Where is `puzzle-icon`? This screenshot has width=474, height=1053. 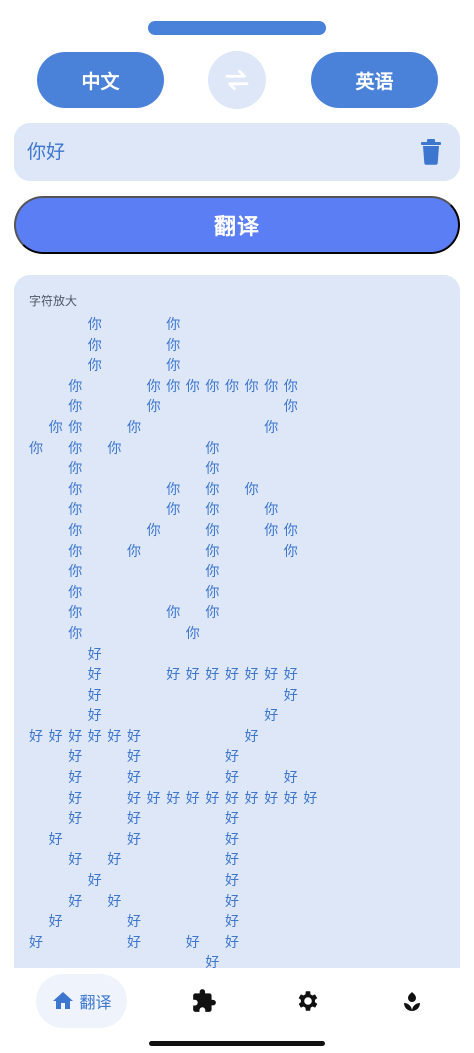
puzzle-icon is located at coordinates (204, 1000).